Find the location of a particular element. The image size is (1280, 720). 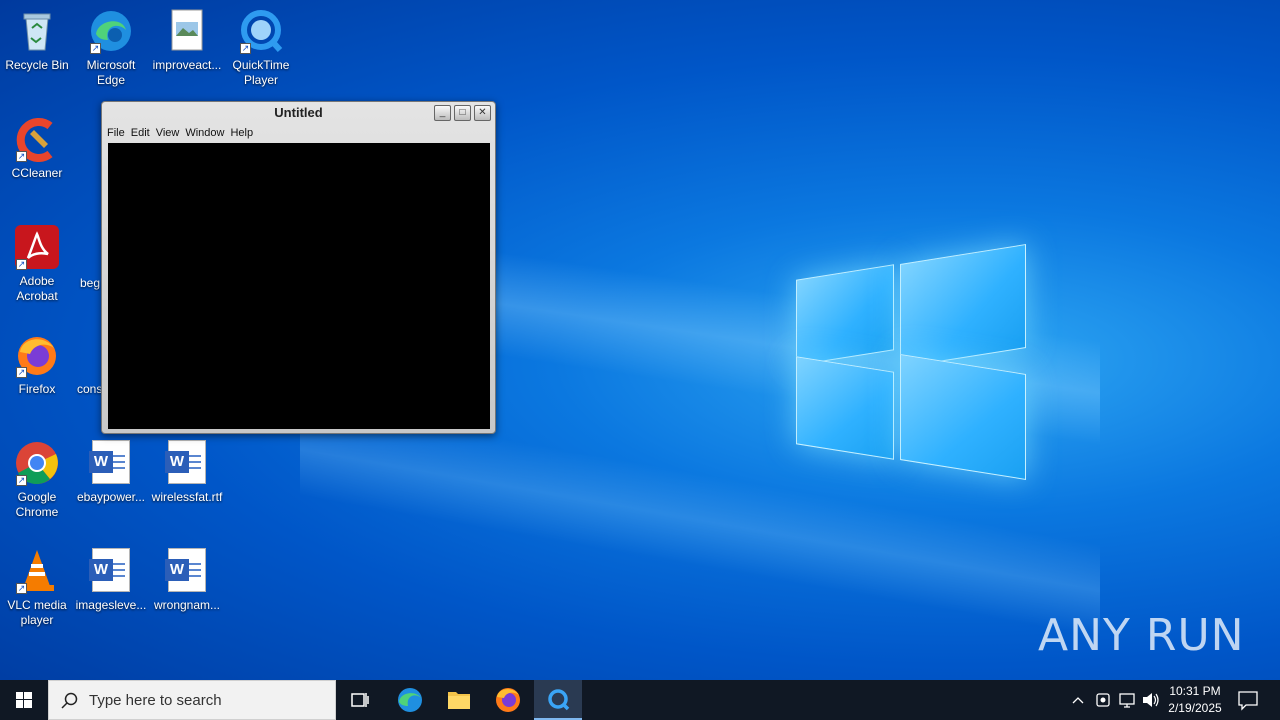

desktop-icon-microsoft-edge: ↗ Microsoft Edge is located at coordinates (111, 48).